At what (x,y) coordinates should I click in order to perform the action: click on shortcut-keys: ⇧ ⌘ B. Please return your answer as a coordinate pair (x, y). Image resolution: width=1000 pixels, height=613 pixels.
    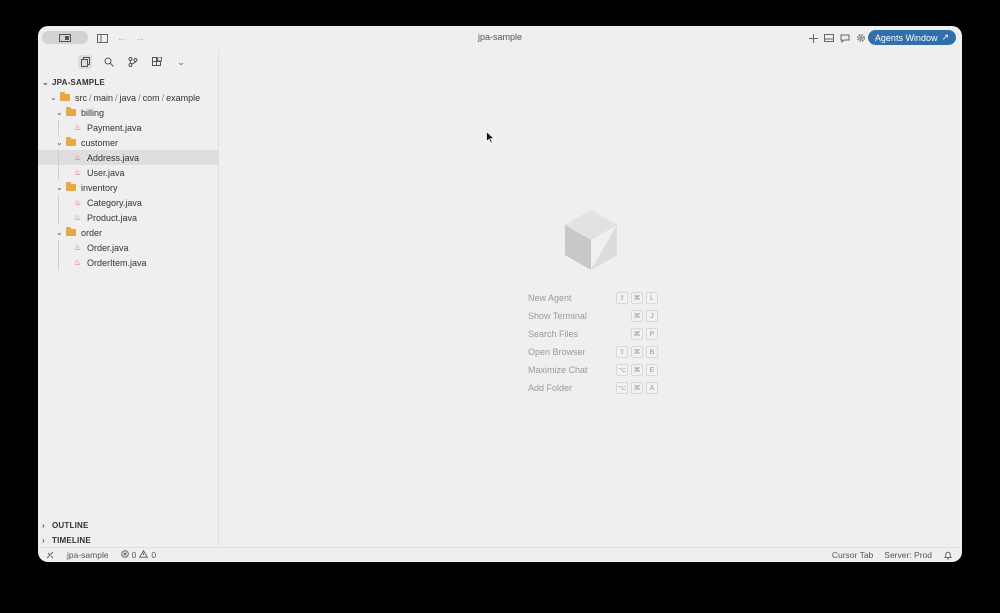
    Looking at the image, I should click on (637, 352).